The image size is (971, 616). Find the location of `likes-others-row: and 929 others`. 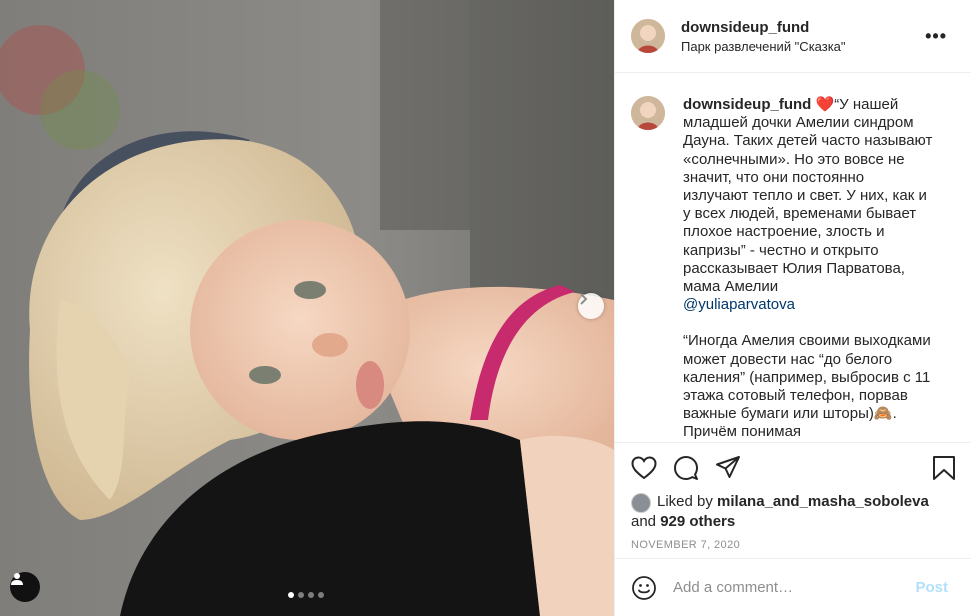

likes-others-row: and 929 others is located at coordinates (793, 522).